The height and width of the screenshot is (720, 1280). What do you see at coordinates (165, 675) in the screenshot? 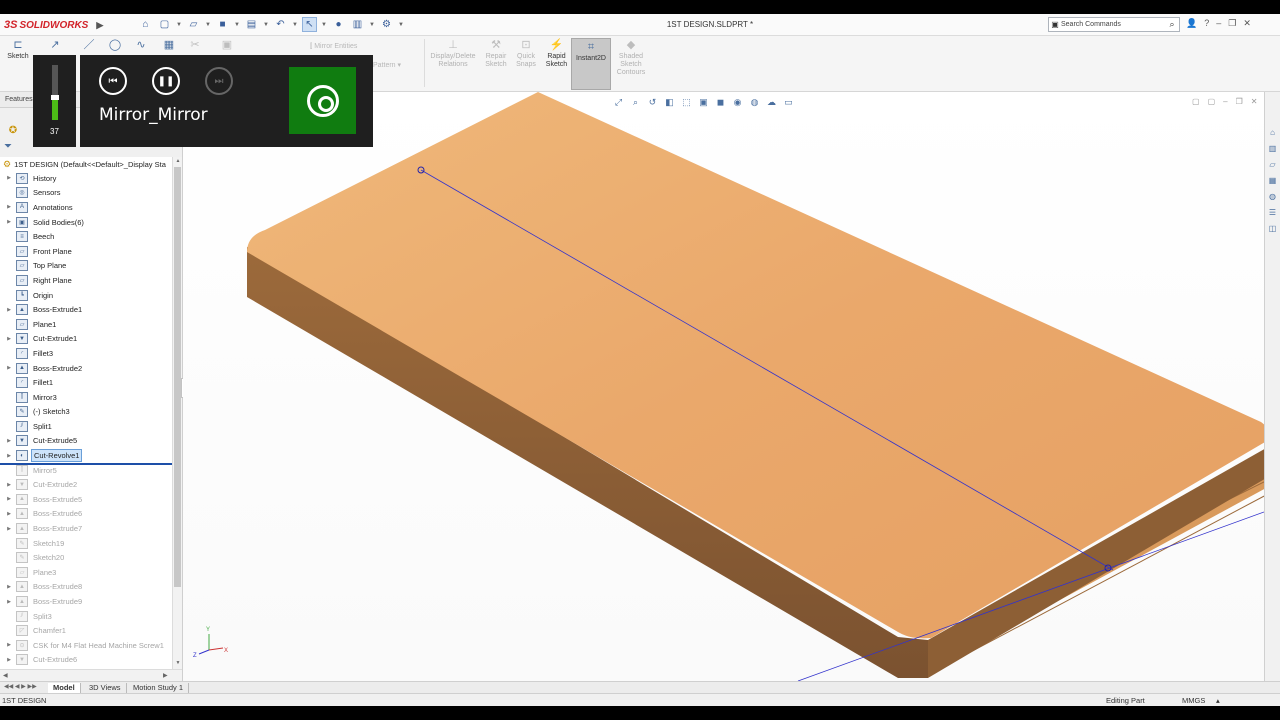
I see `scroll-right-icon: ▶` at bounding box center [165, 675].